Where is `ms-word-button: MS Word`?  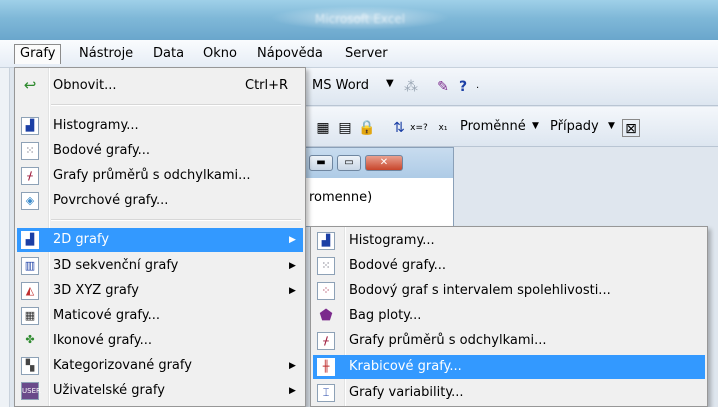 ms-word-button: MS Word is located at coordinates (340, 85).